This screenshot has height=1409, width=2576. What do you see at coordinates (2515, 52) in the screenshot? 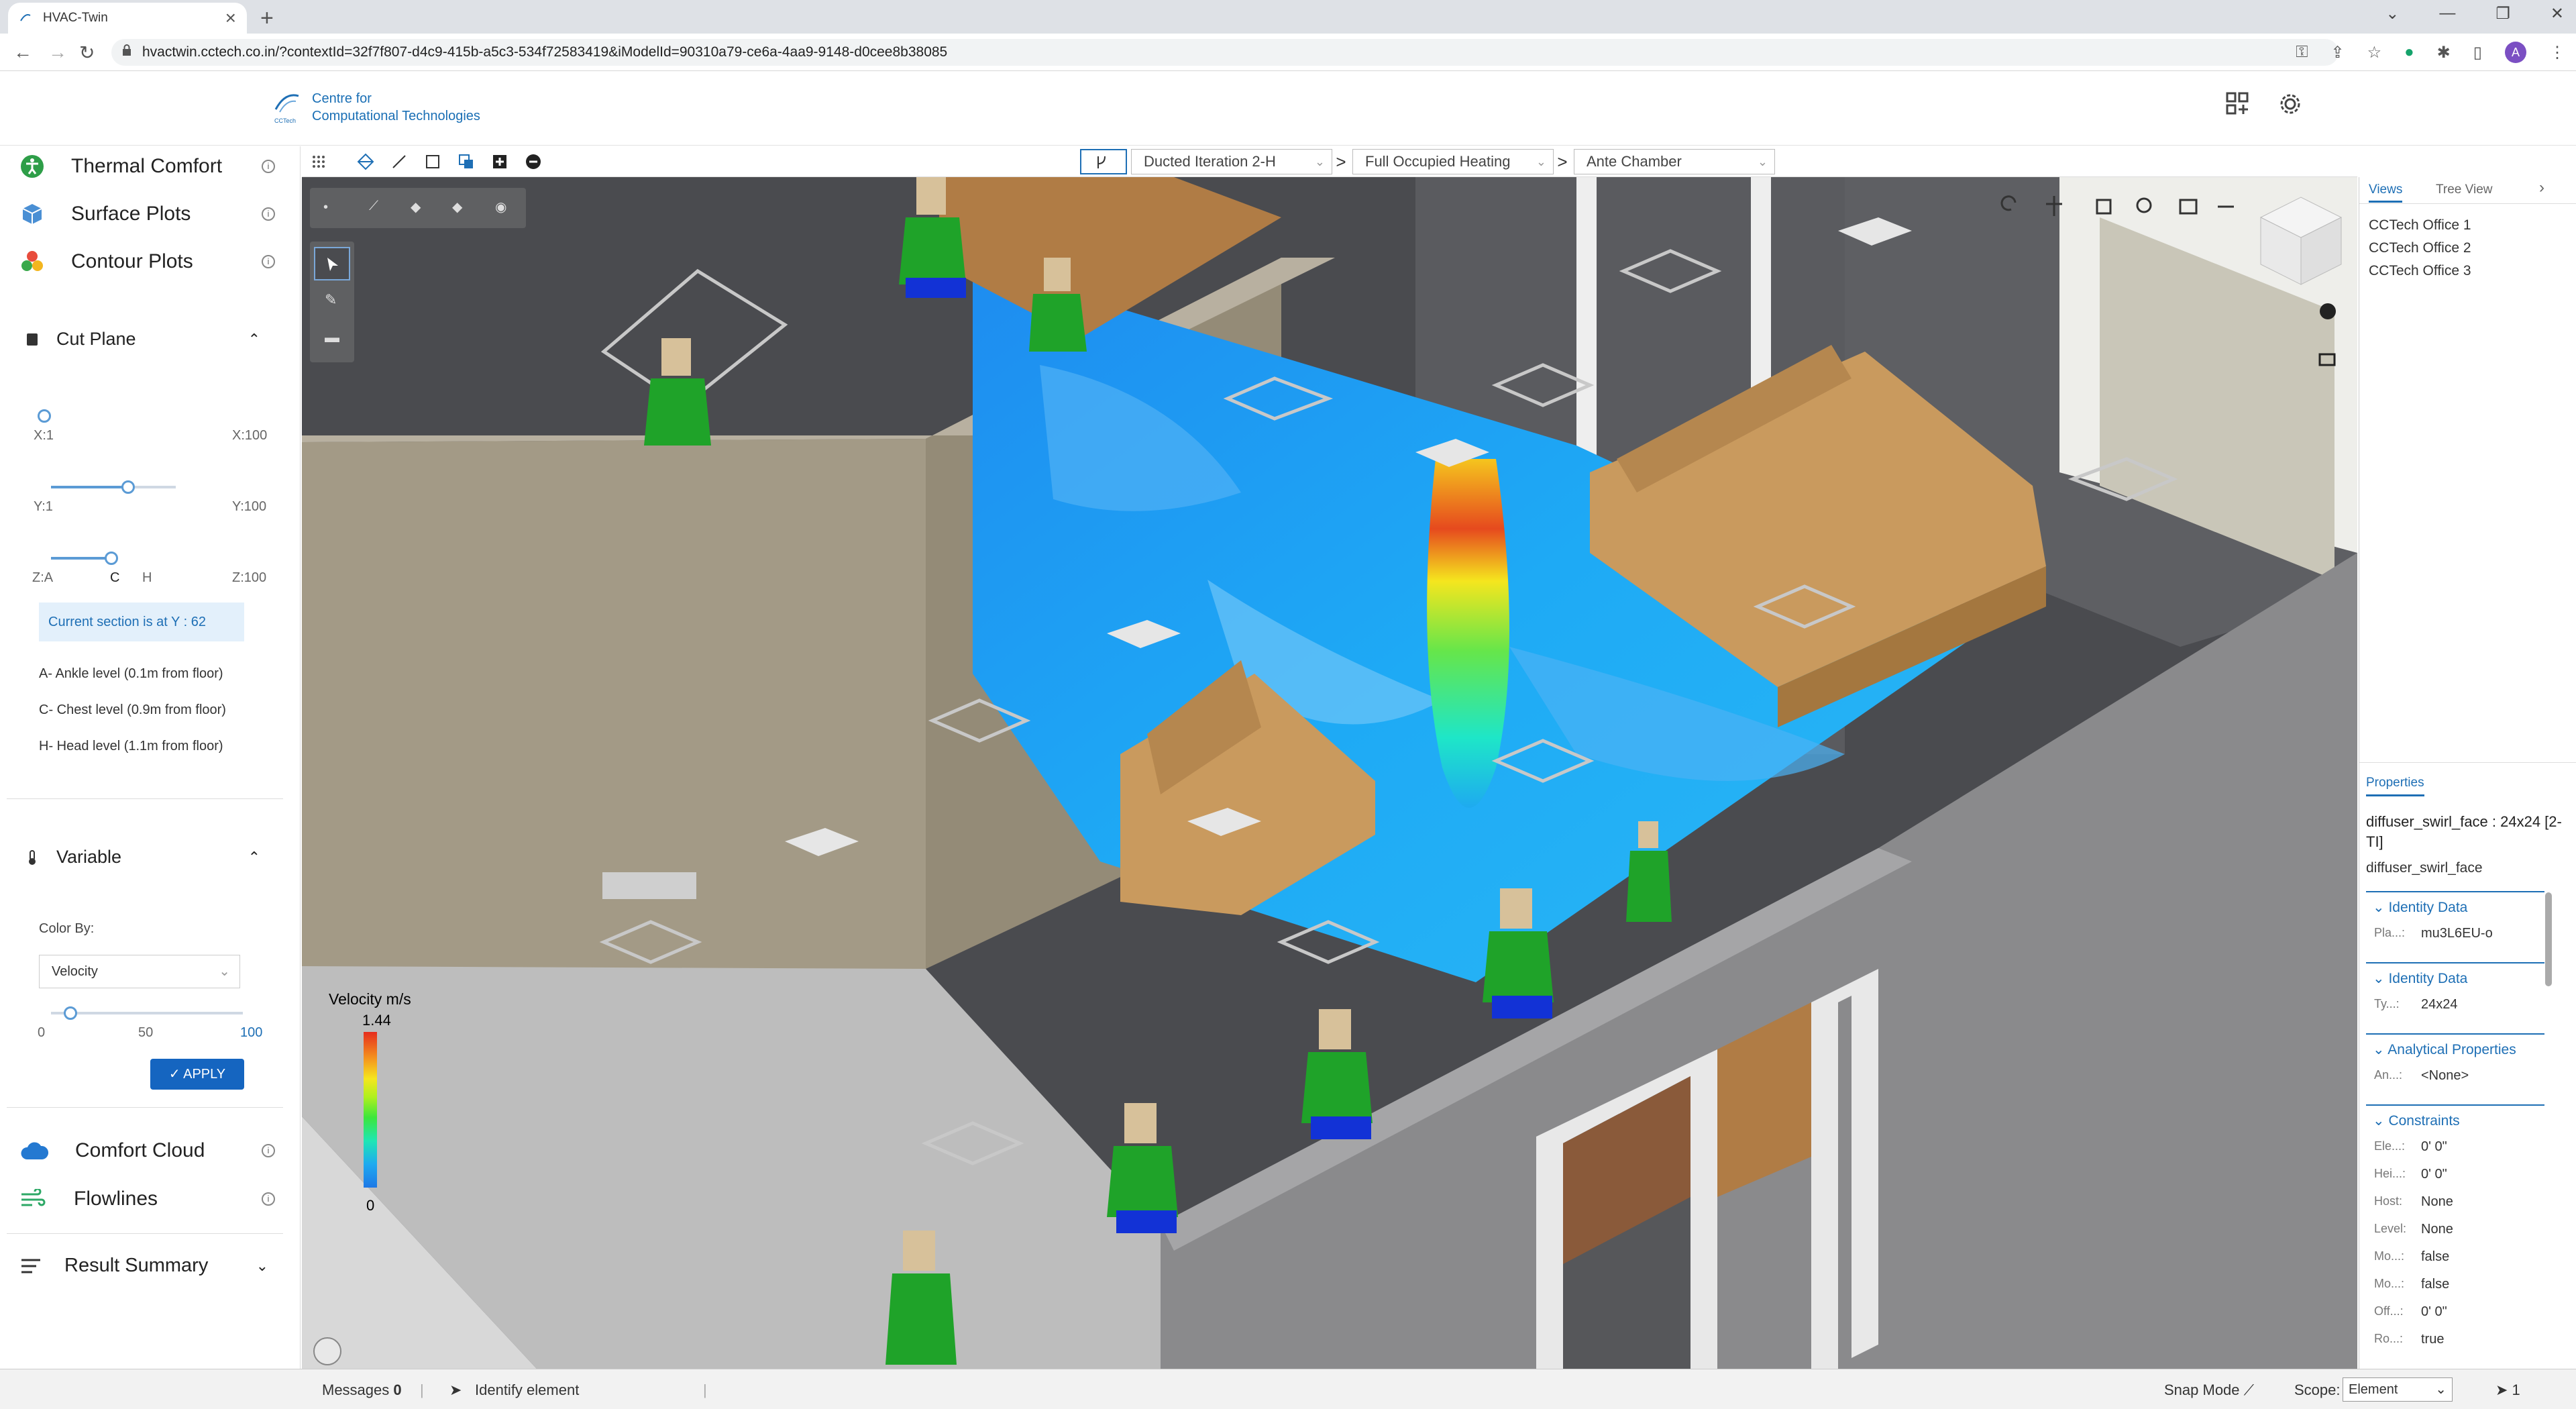
I see `profile-avatar: A` at bounding box center [2515, 52].